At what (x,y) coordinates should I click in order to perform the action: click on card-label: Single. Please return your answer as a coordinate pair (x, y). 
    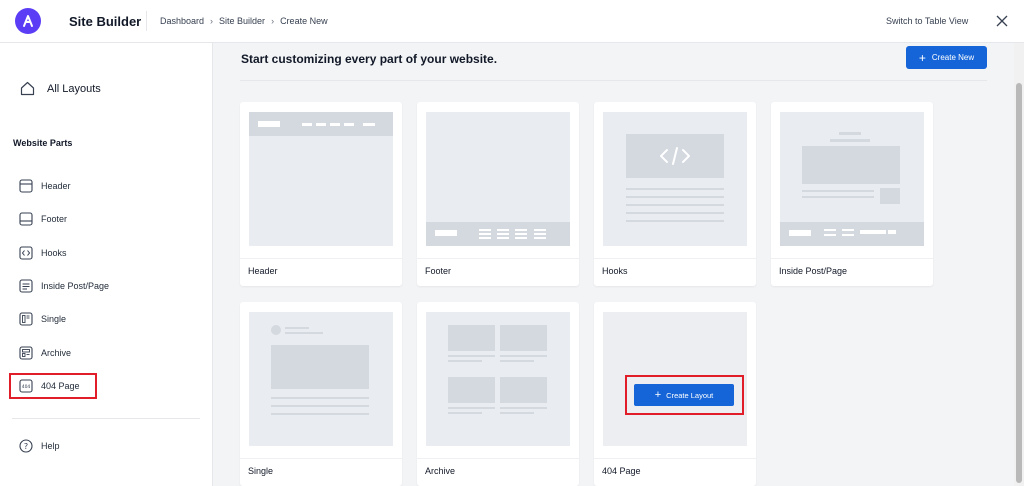
    Looking at the image, I should click on (261, 471).